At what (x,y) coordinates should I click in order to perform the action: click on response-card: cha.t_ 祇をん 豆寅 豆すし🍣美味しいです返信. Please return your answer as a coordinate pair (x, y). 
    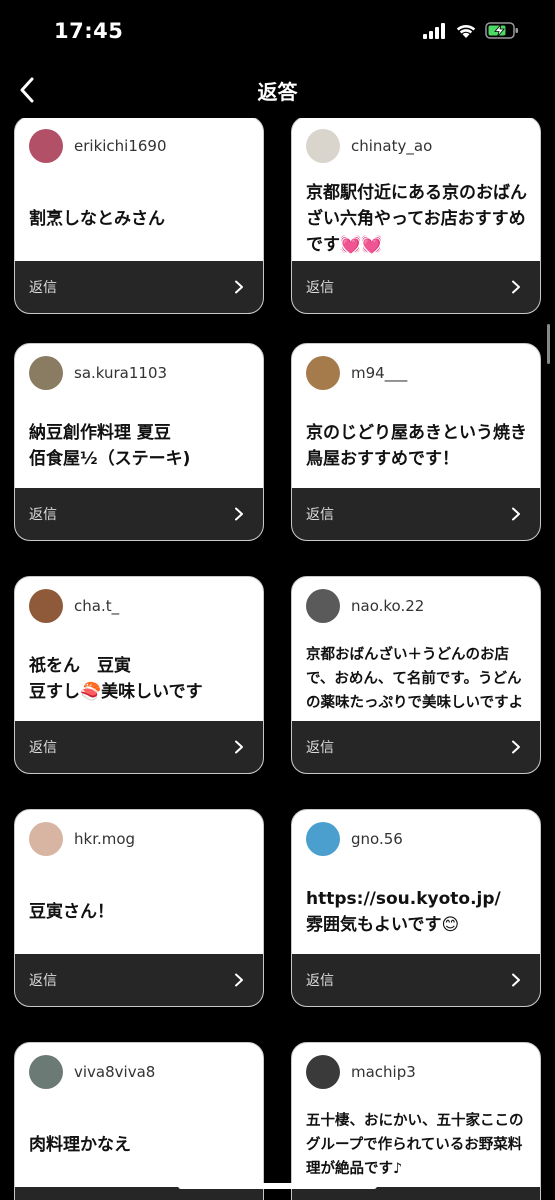
    Looking at the image, I should click on (139, 675).